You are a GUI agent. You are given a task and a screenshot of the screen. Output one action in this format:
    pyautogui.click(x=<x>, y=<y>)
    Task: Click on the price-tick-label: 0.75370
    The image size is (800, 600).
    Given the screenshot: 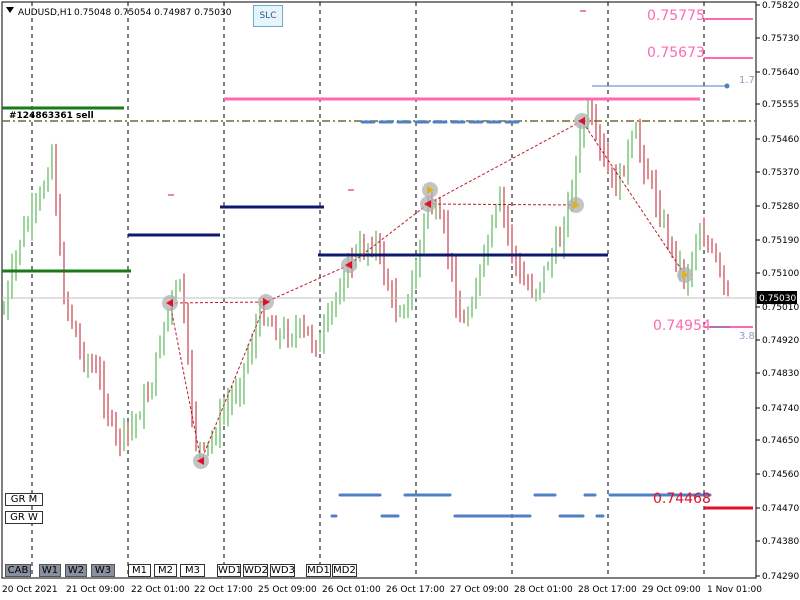 What is the action you would take?
    pyautogui.click(x=780, y=173)
    